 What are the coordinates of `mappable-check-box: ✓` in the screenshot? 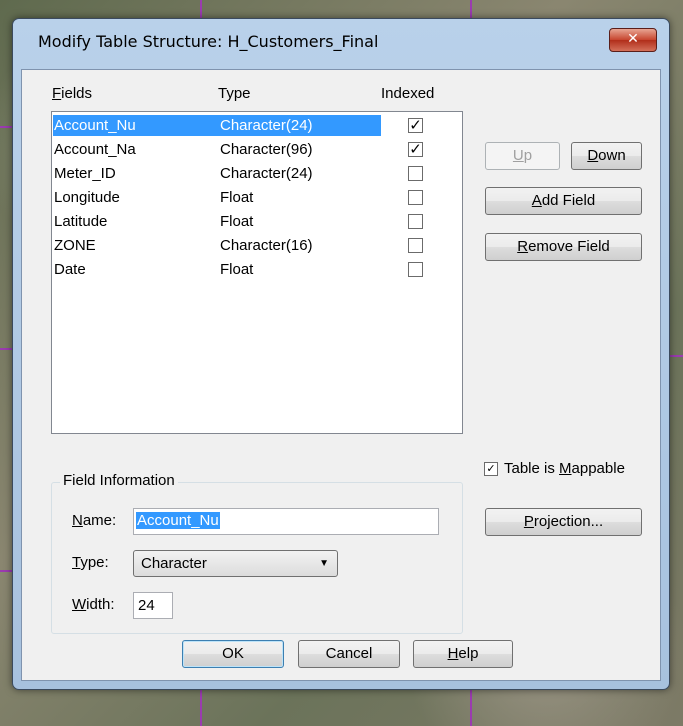 It's located at (491, 469).